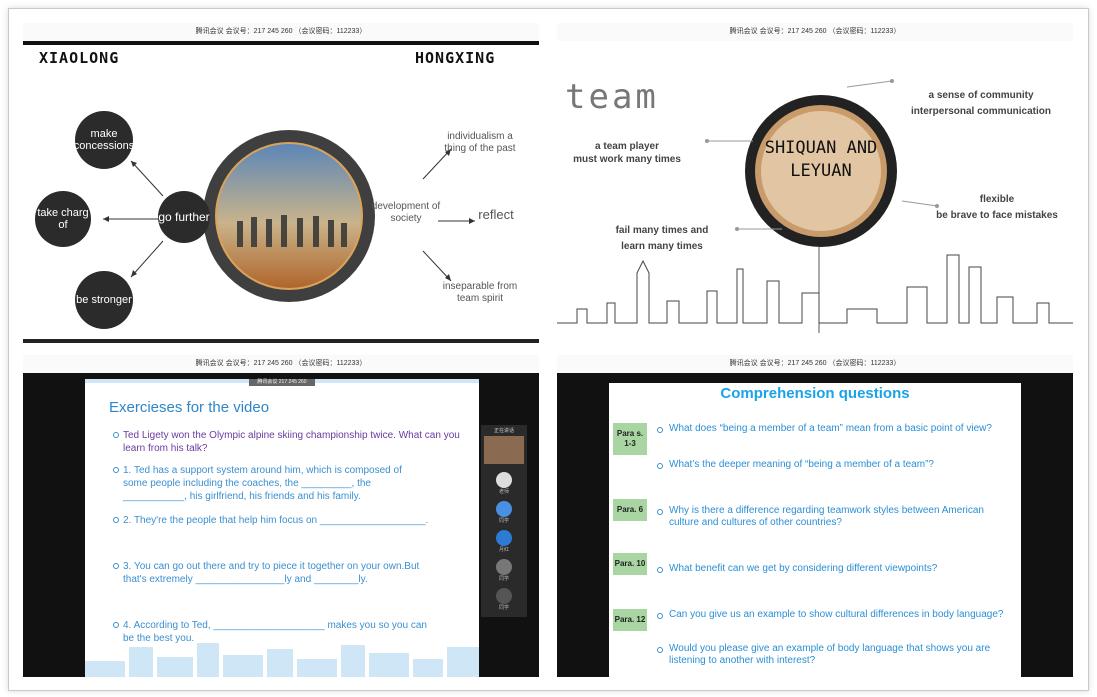  I want to click on mini-meeting-tab: 腾讯会议 217 245 260, so click(282, 382).